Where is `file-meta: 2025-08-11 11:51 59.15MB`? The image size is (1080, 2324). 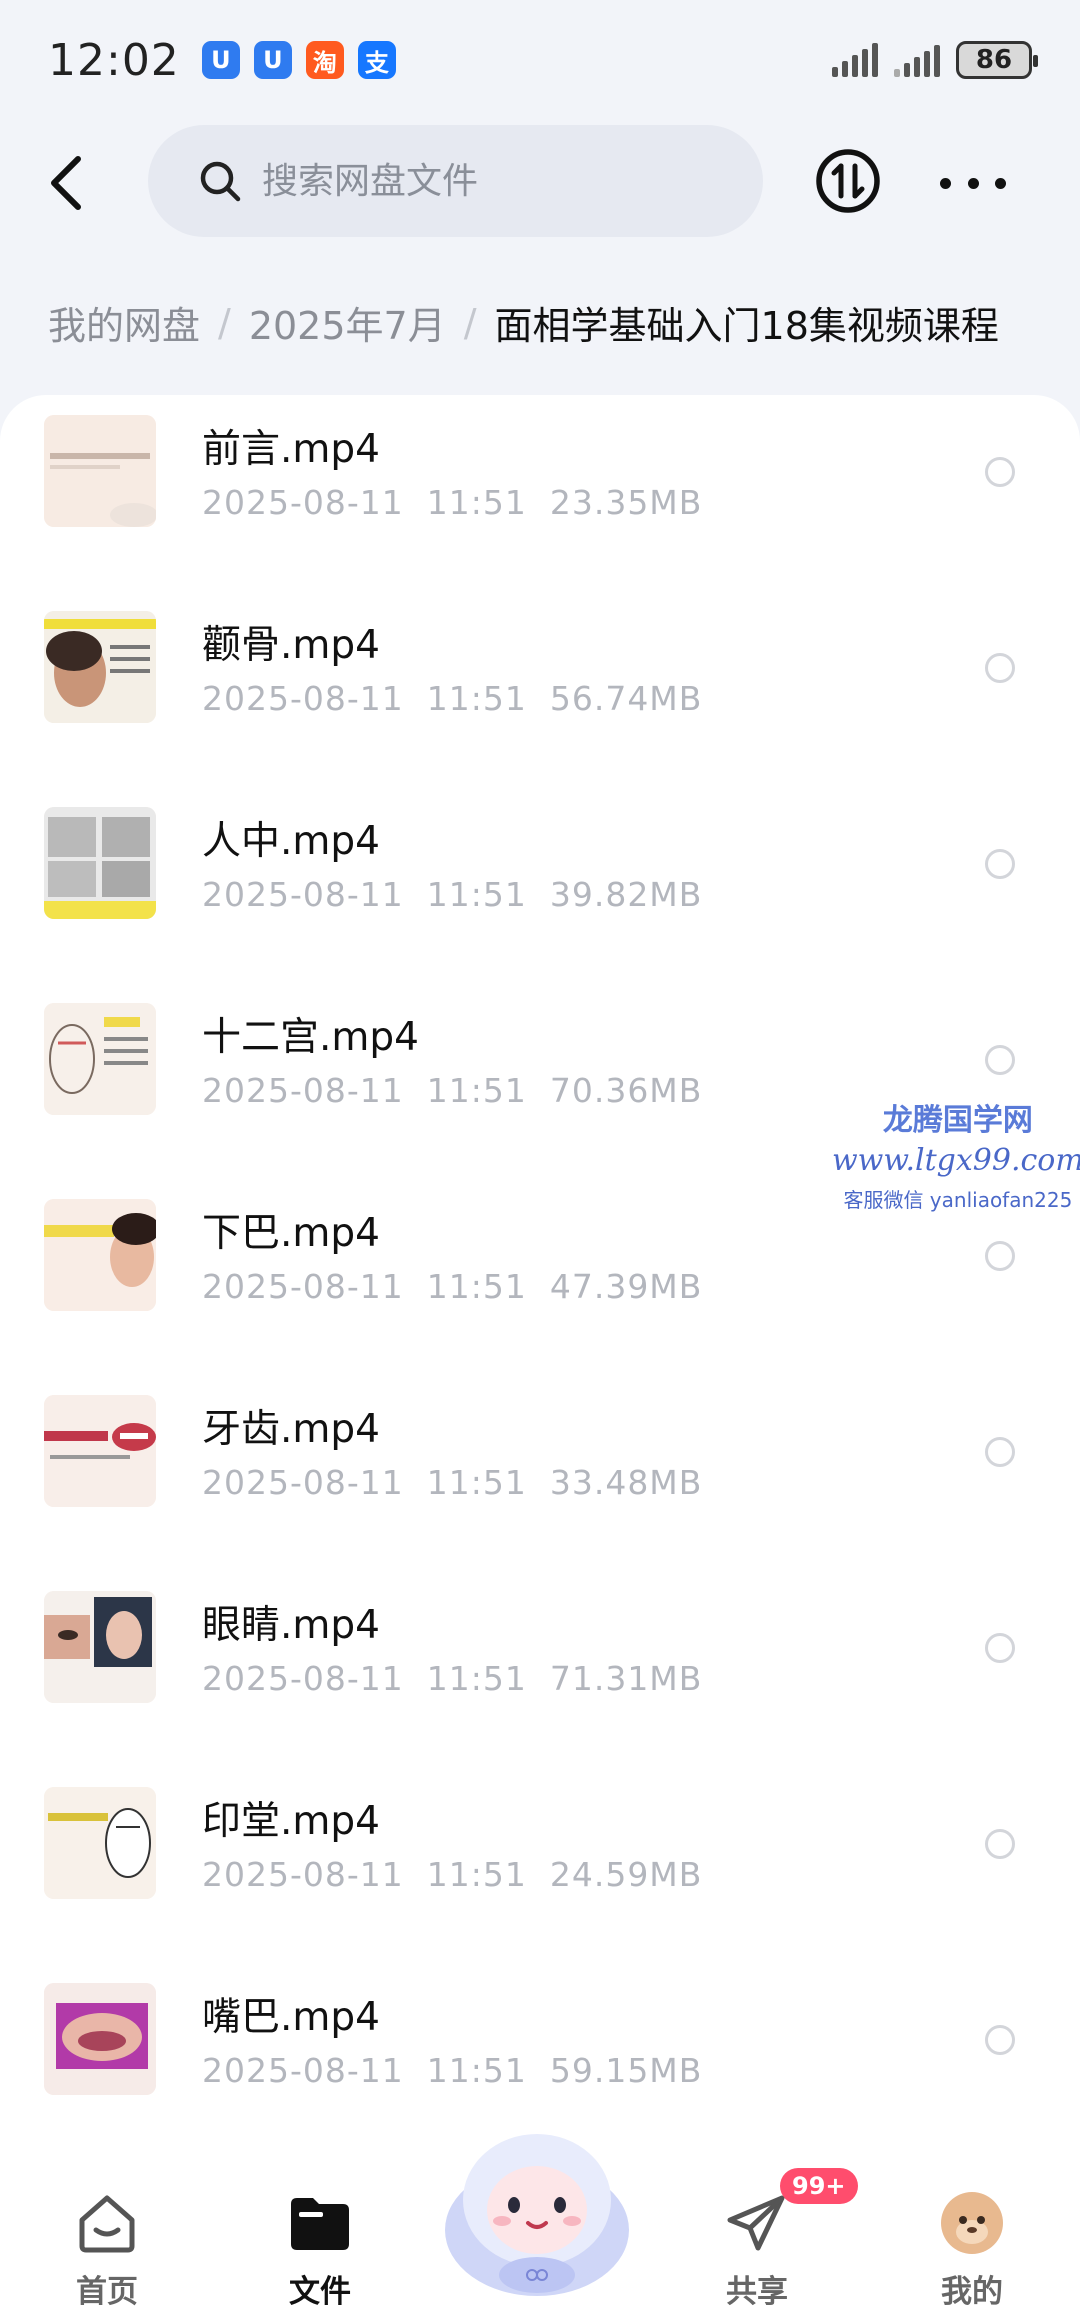
file-meta: 2025-08-11 11:51 59.15MB is located at coordinates (452, 2070).